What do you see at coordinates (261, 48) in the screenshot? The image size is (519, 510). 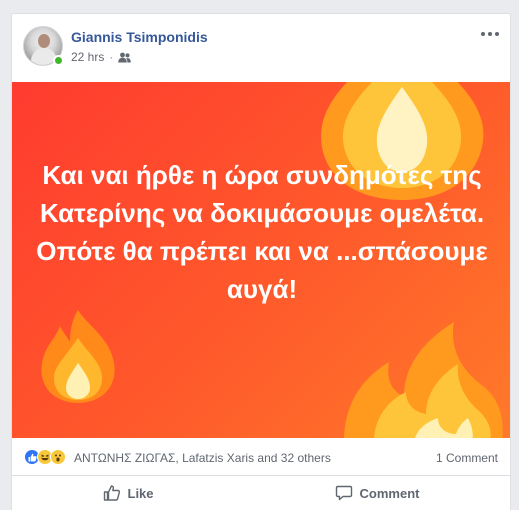 I see `post-header: Giannis Tsimponidis 22 hrs ·` at bounding box center [261, 48].